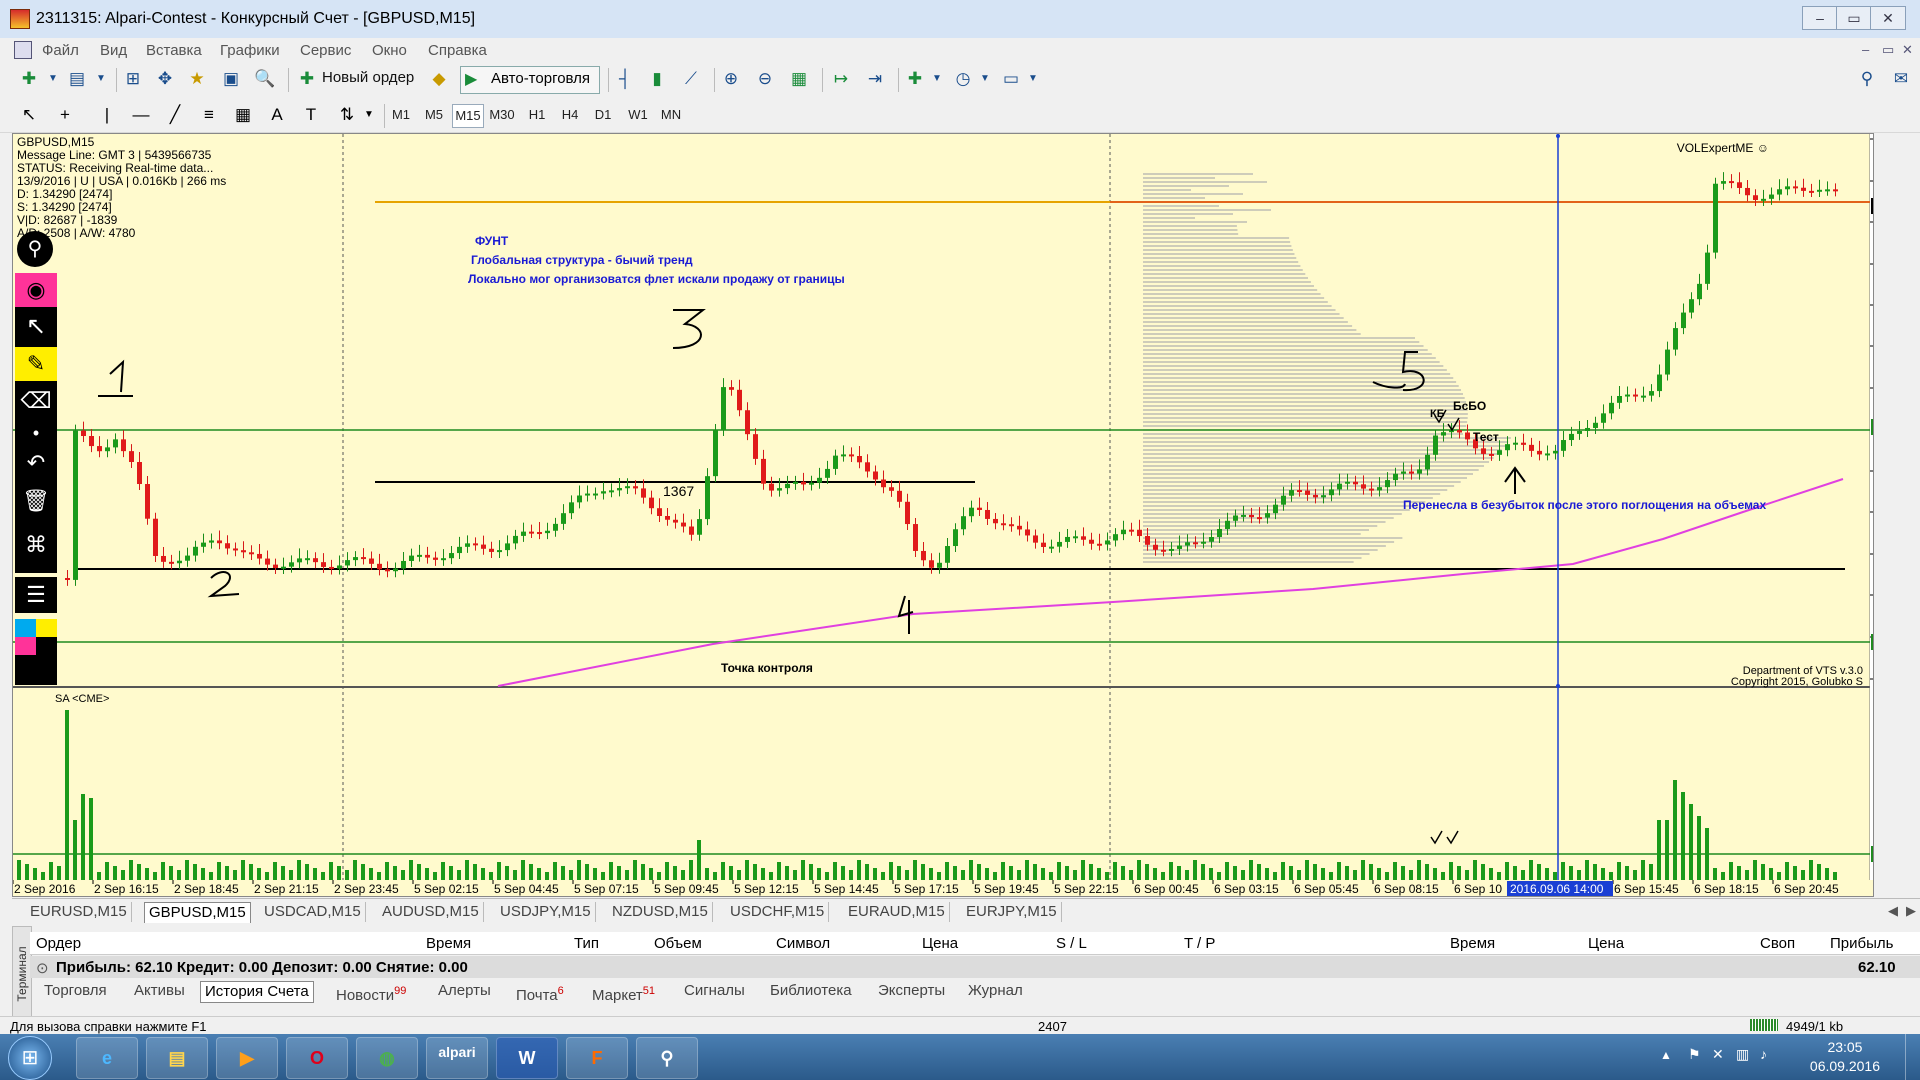  I want to click on data-window-icon: ✥, so click(165, 79).